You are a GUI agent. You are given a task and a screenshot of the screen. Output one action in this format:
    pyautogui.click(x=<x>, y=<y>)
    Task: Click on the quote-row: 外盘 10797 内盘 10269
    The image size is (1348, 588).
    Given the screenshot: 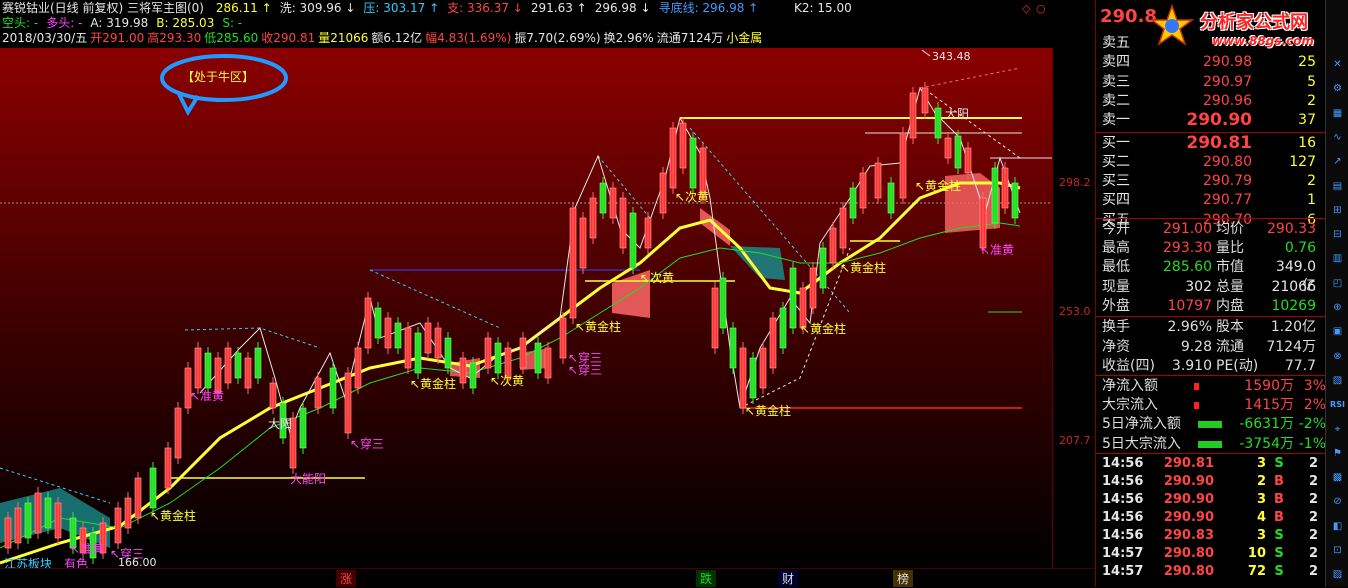 What is the action you would take?
    pyautogui.click(x=1212, y=306)
    